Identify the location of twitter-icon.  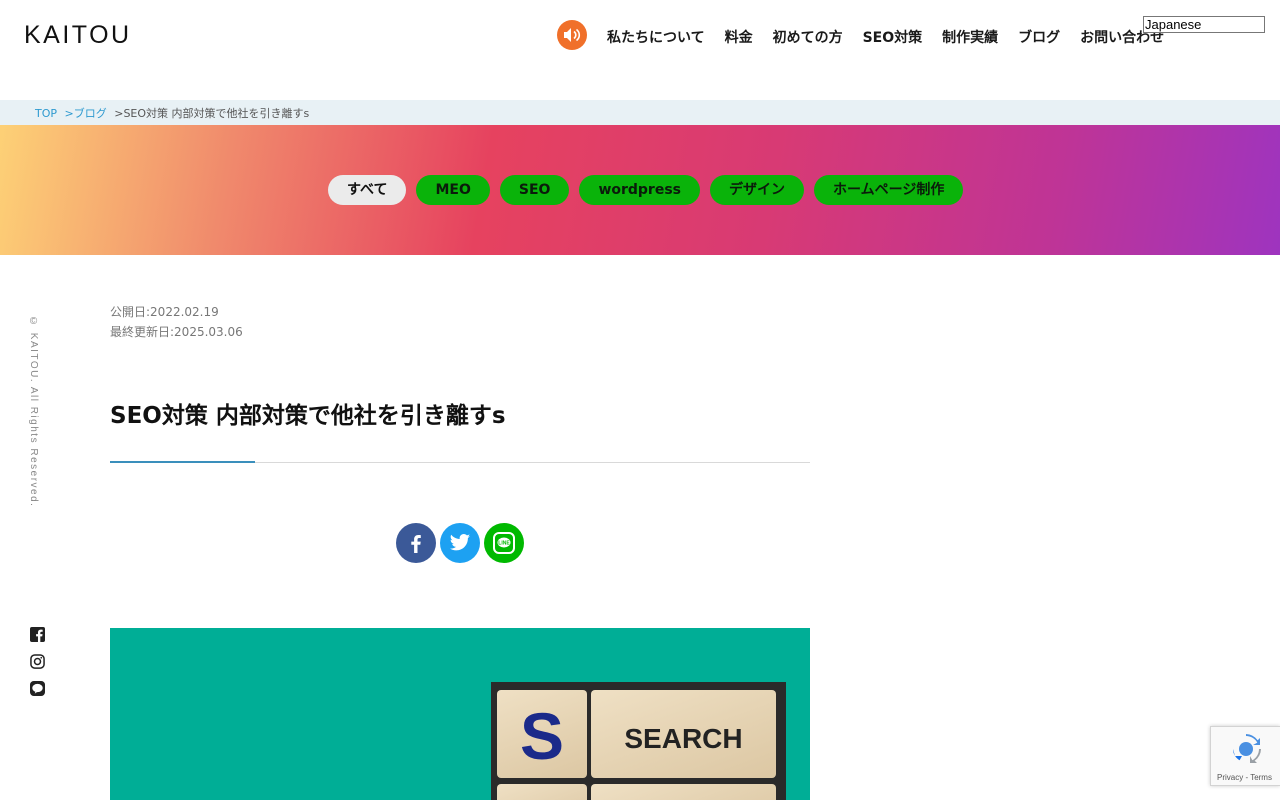
(460, 542).